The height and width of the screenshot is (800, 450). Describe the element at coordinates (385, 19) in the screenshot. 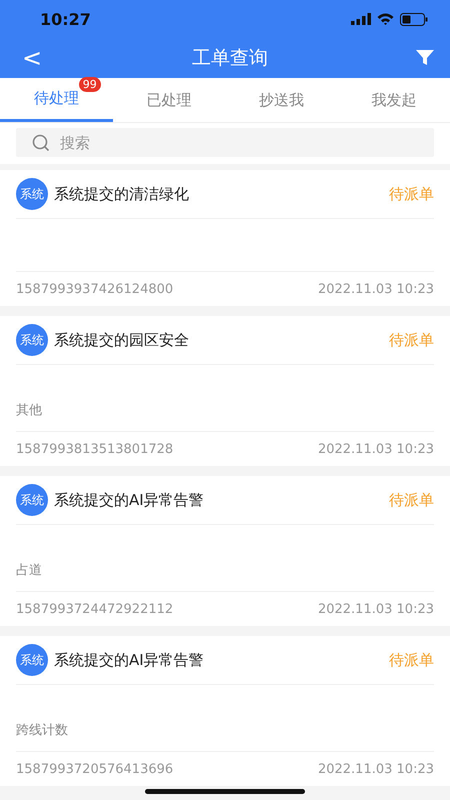

I see `wifi-icon` at that location.